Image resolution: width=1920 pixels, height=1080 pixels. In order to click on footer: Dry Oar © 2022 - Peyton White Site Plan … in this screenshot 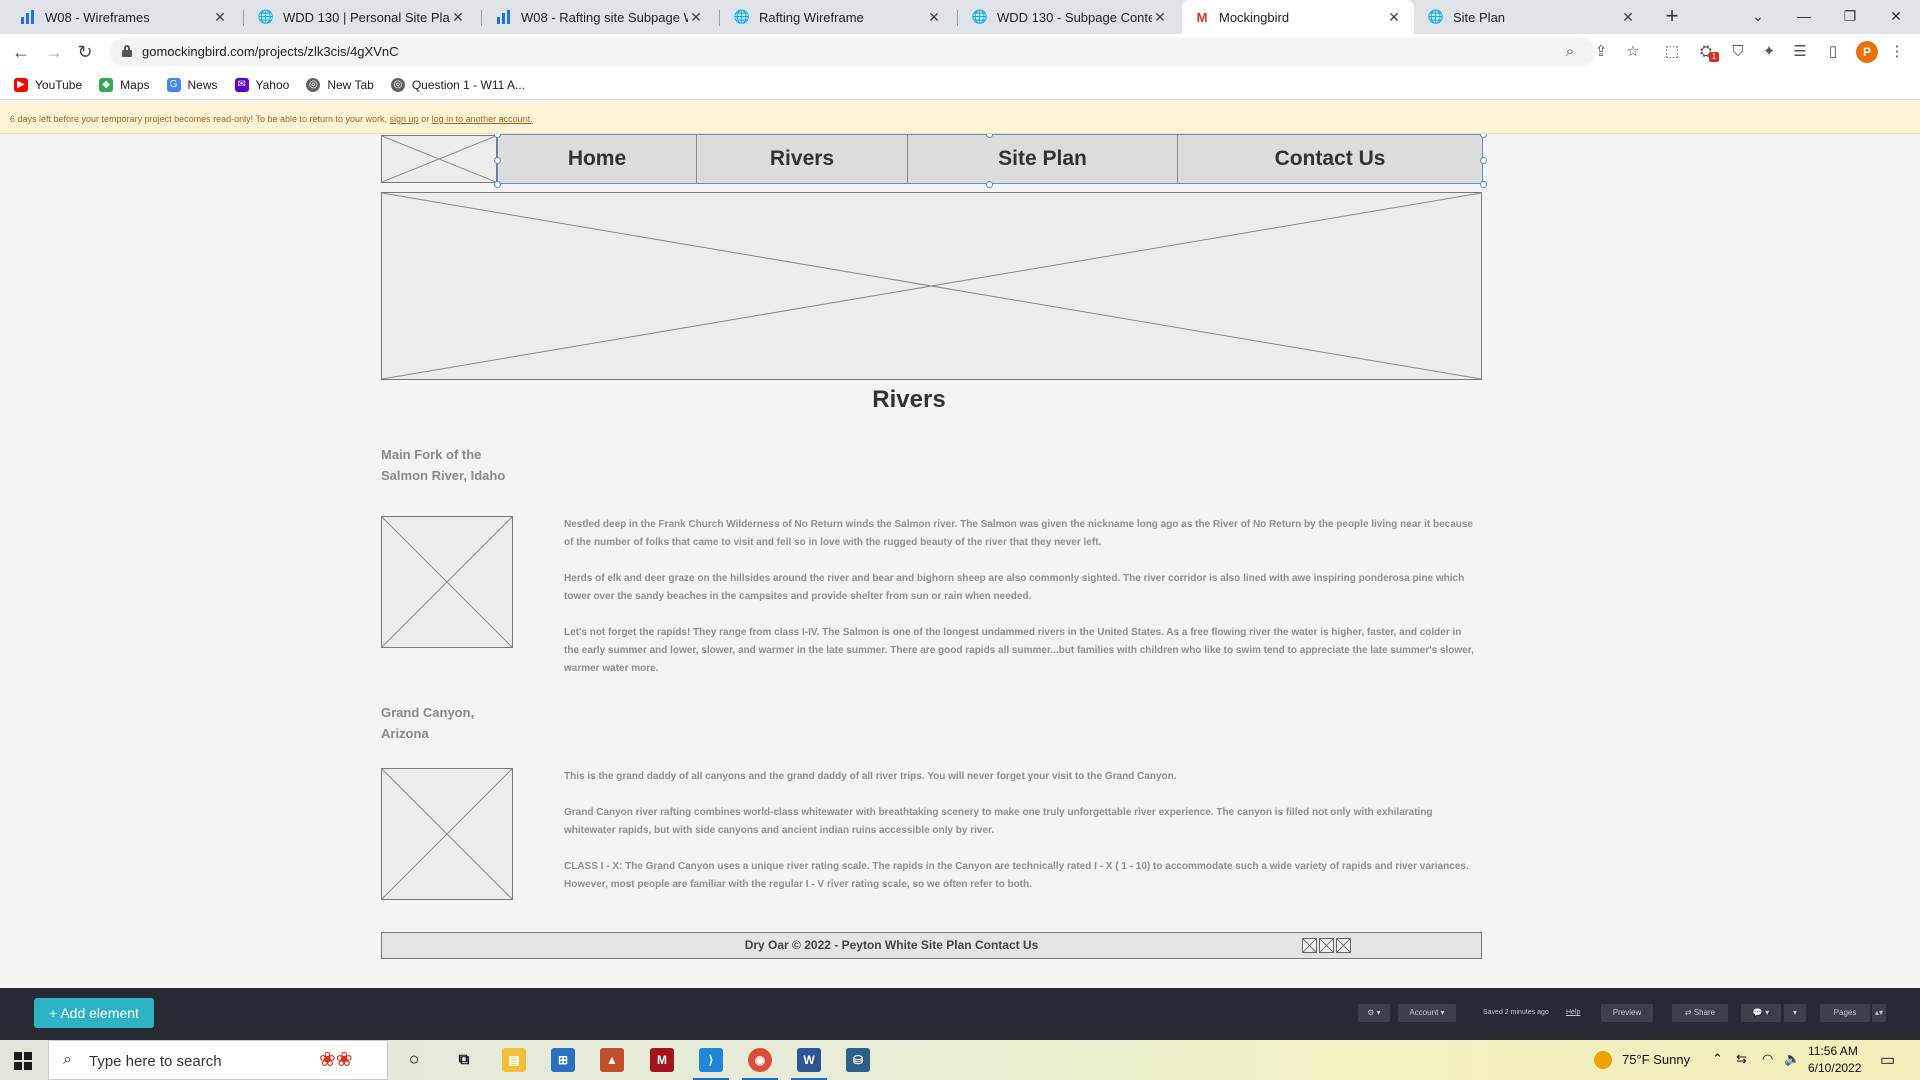, I will do `click(931, 945)`.